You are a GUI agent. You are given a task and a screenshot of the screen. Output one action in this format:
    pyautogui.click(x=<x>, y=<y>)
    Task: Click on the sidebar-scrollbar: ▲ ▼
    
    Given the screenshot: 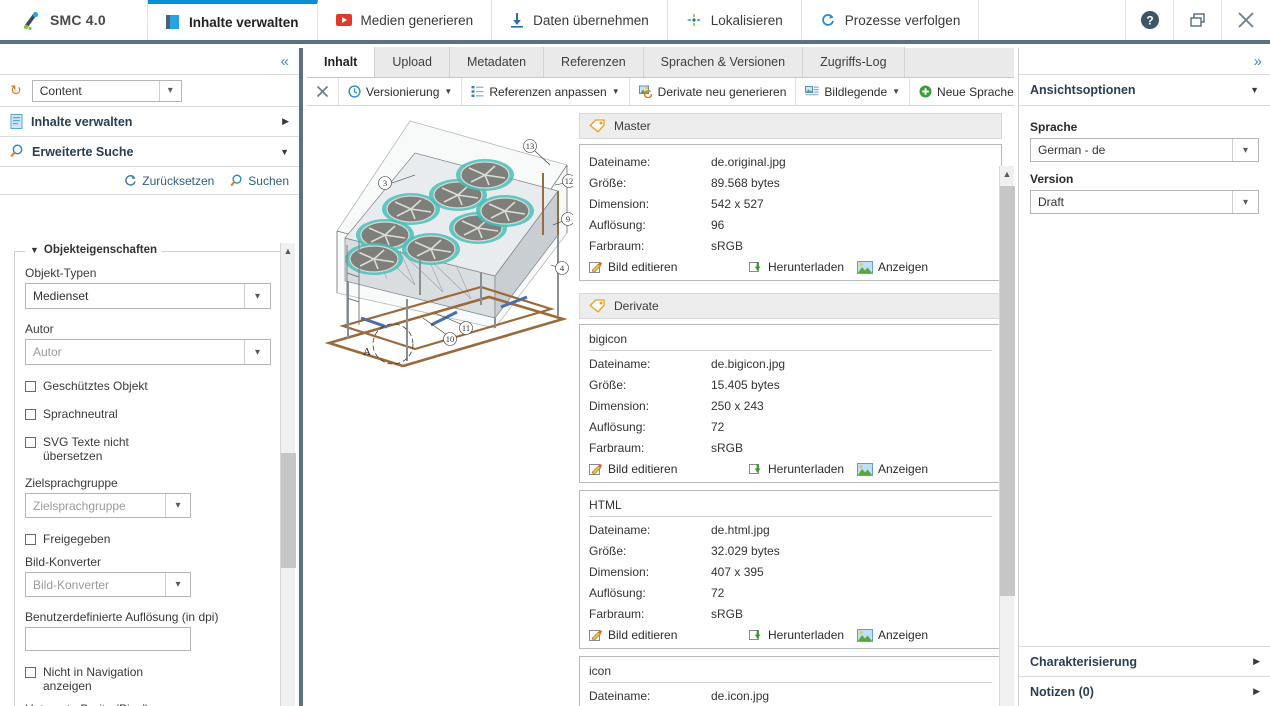 What is the action you would take?
    pyautogui.click(x=288, y=474)
    